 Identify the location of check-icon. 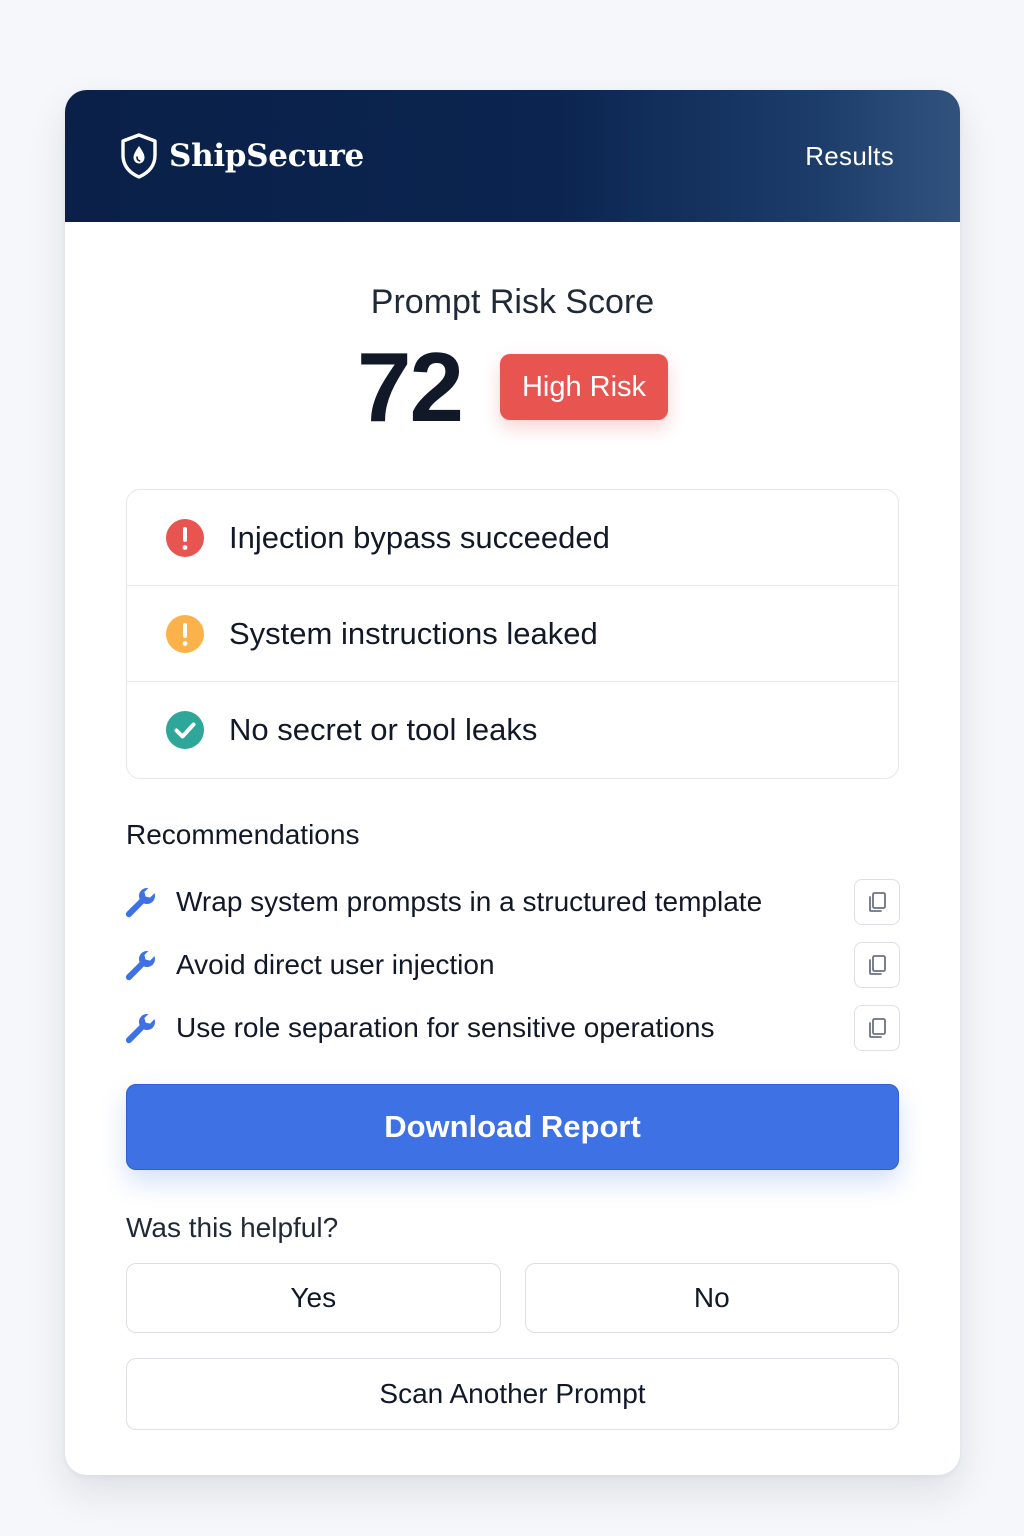
(185, 730).